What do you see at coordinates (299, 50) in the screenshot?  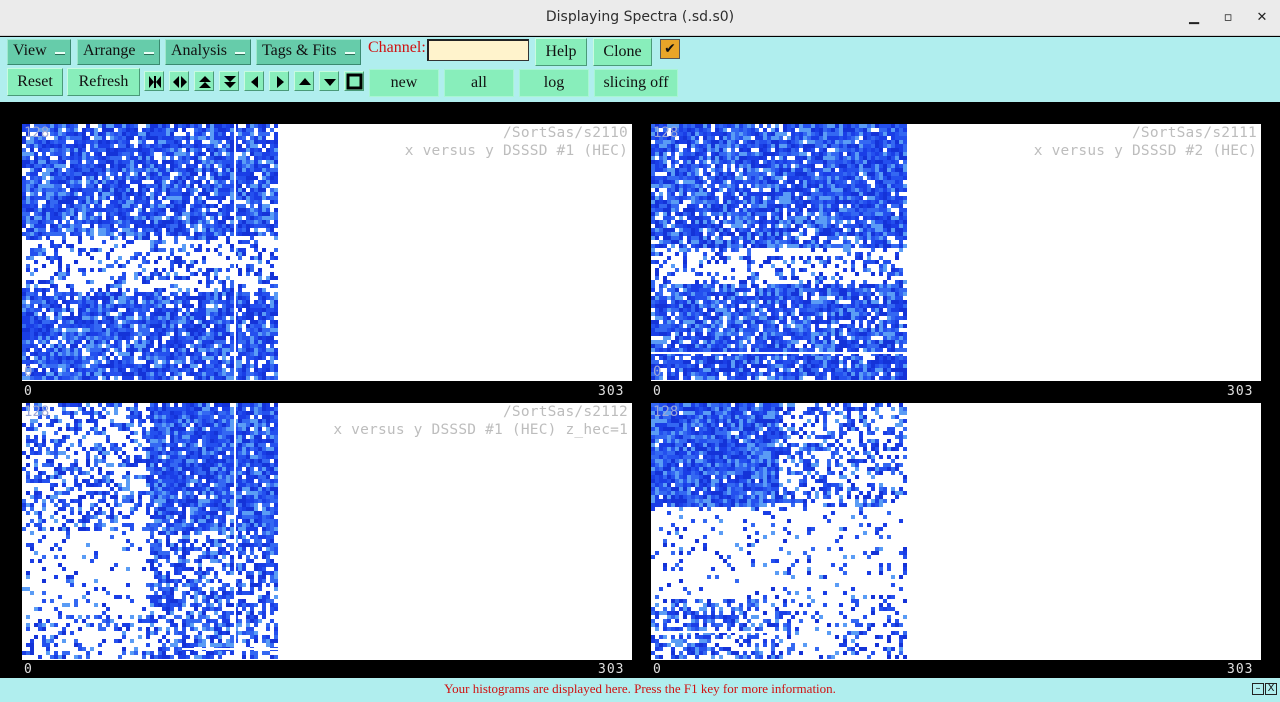 I see `tags-fits-menu-label: Tags & Fits` at bounding box center [299, 50].